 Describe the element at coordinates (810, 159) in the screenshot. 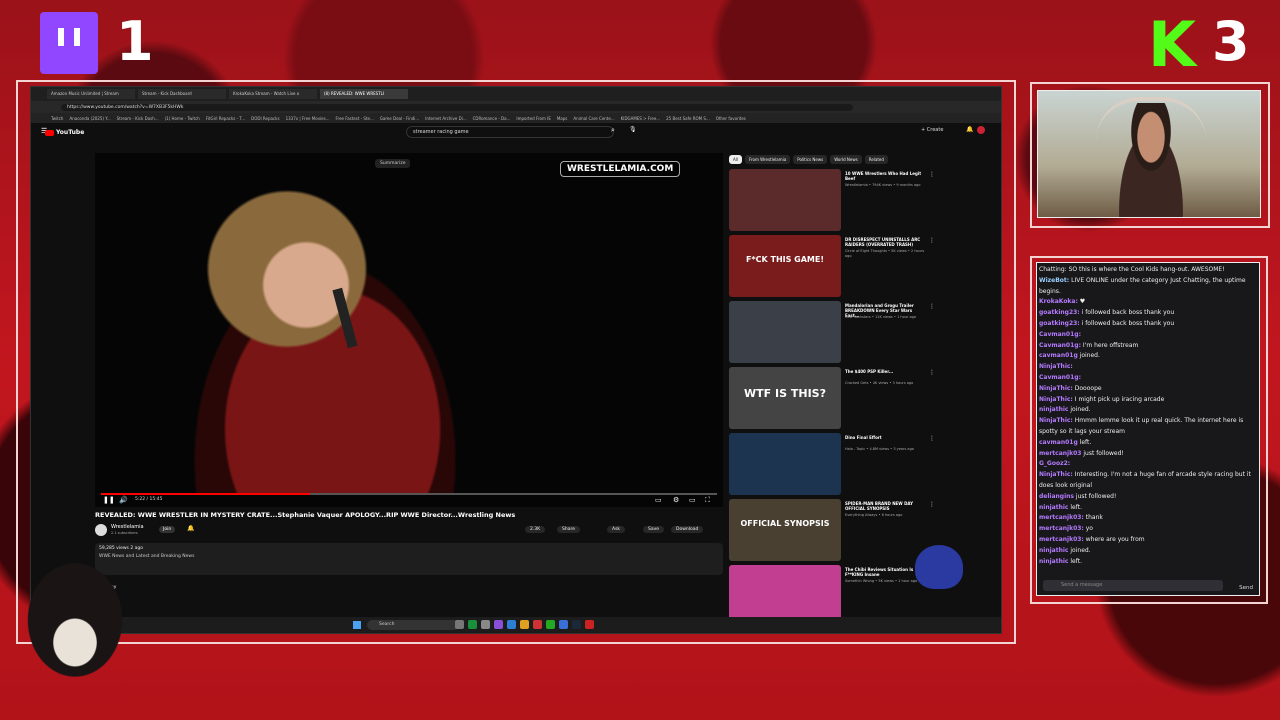

I see `filter-chip: Politics News` at that location.